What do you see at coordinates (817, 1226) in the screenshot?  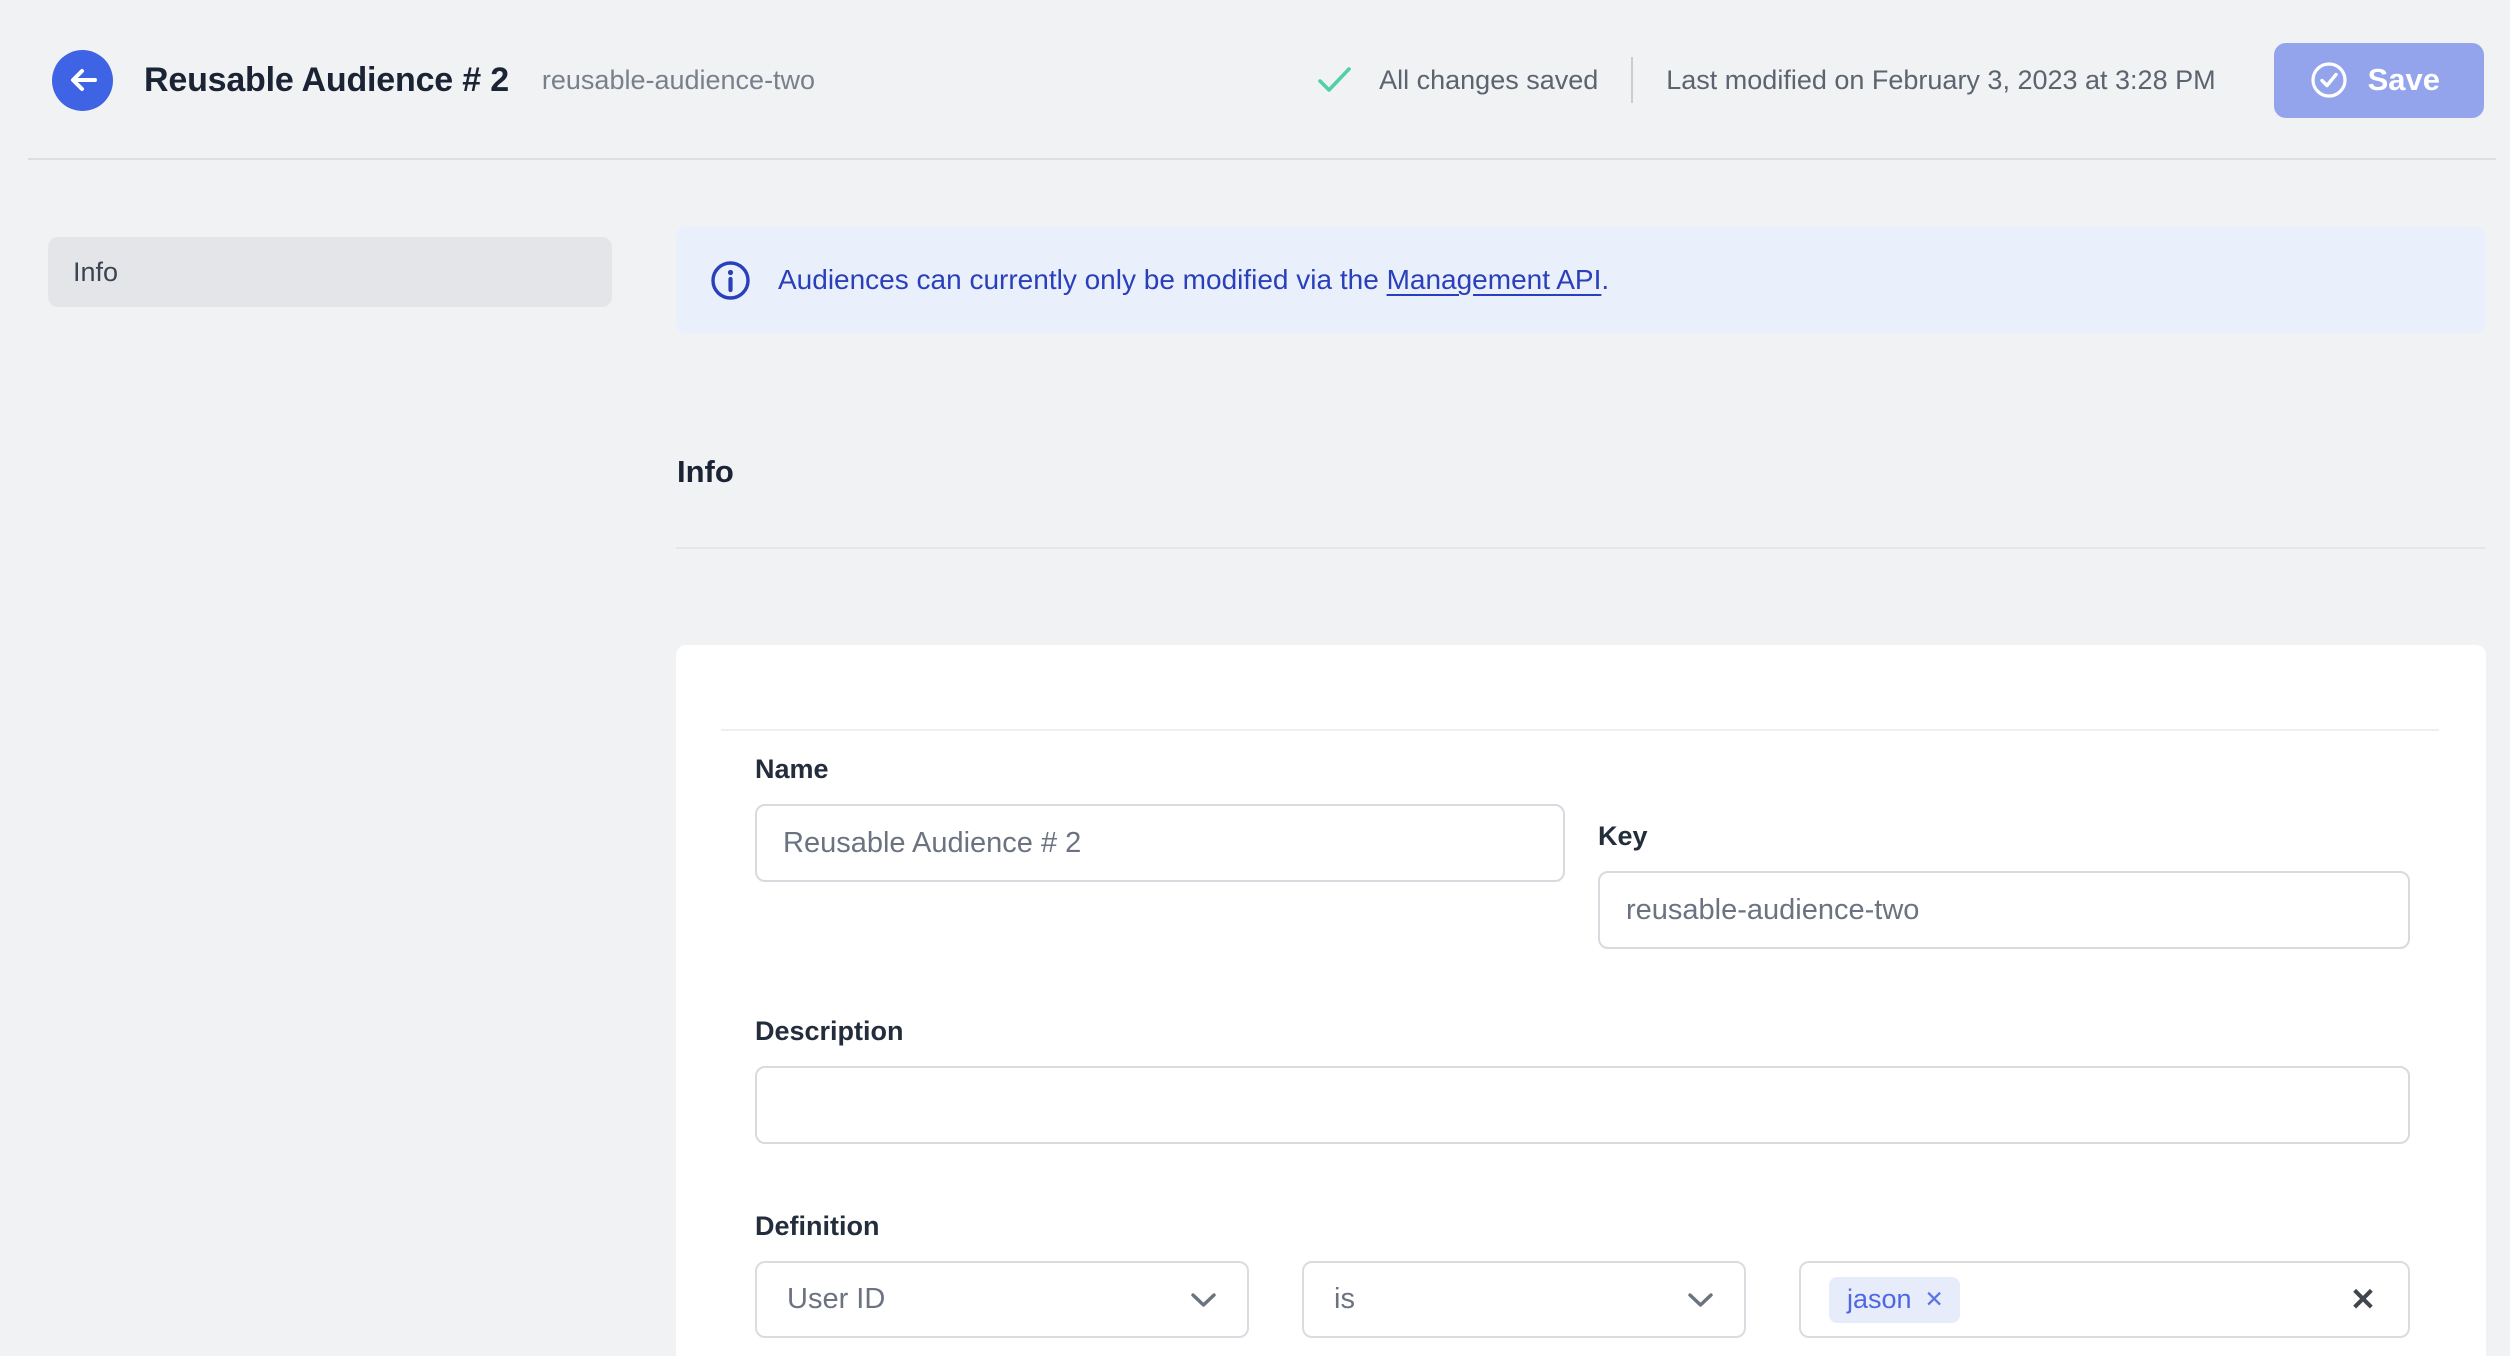 I see `definition-label: Definition` at bounding box center [817, 1226].